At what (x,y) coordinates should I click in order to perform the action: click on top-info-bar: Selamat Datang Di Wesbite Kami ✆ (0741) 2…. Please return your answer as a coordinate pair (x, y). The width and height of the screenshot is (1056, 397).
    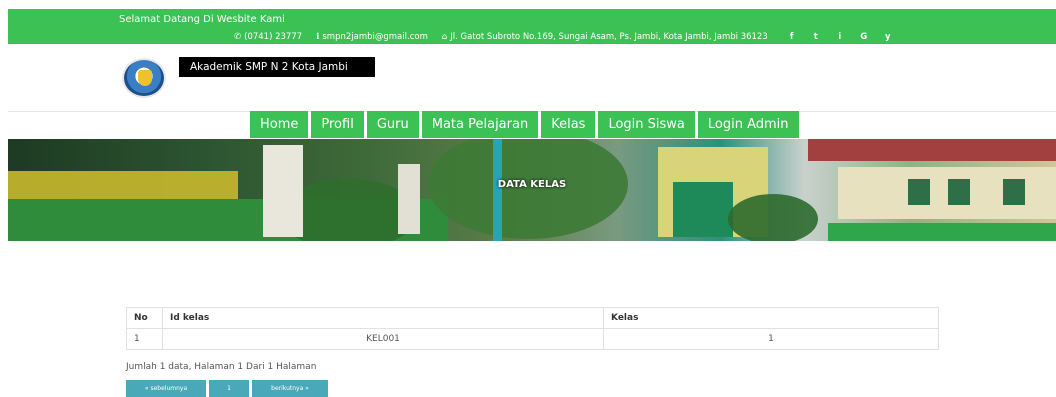
    Looking at the image, I should click on (532, 26).